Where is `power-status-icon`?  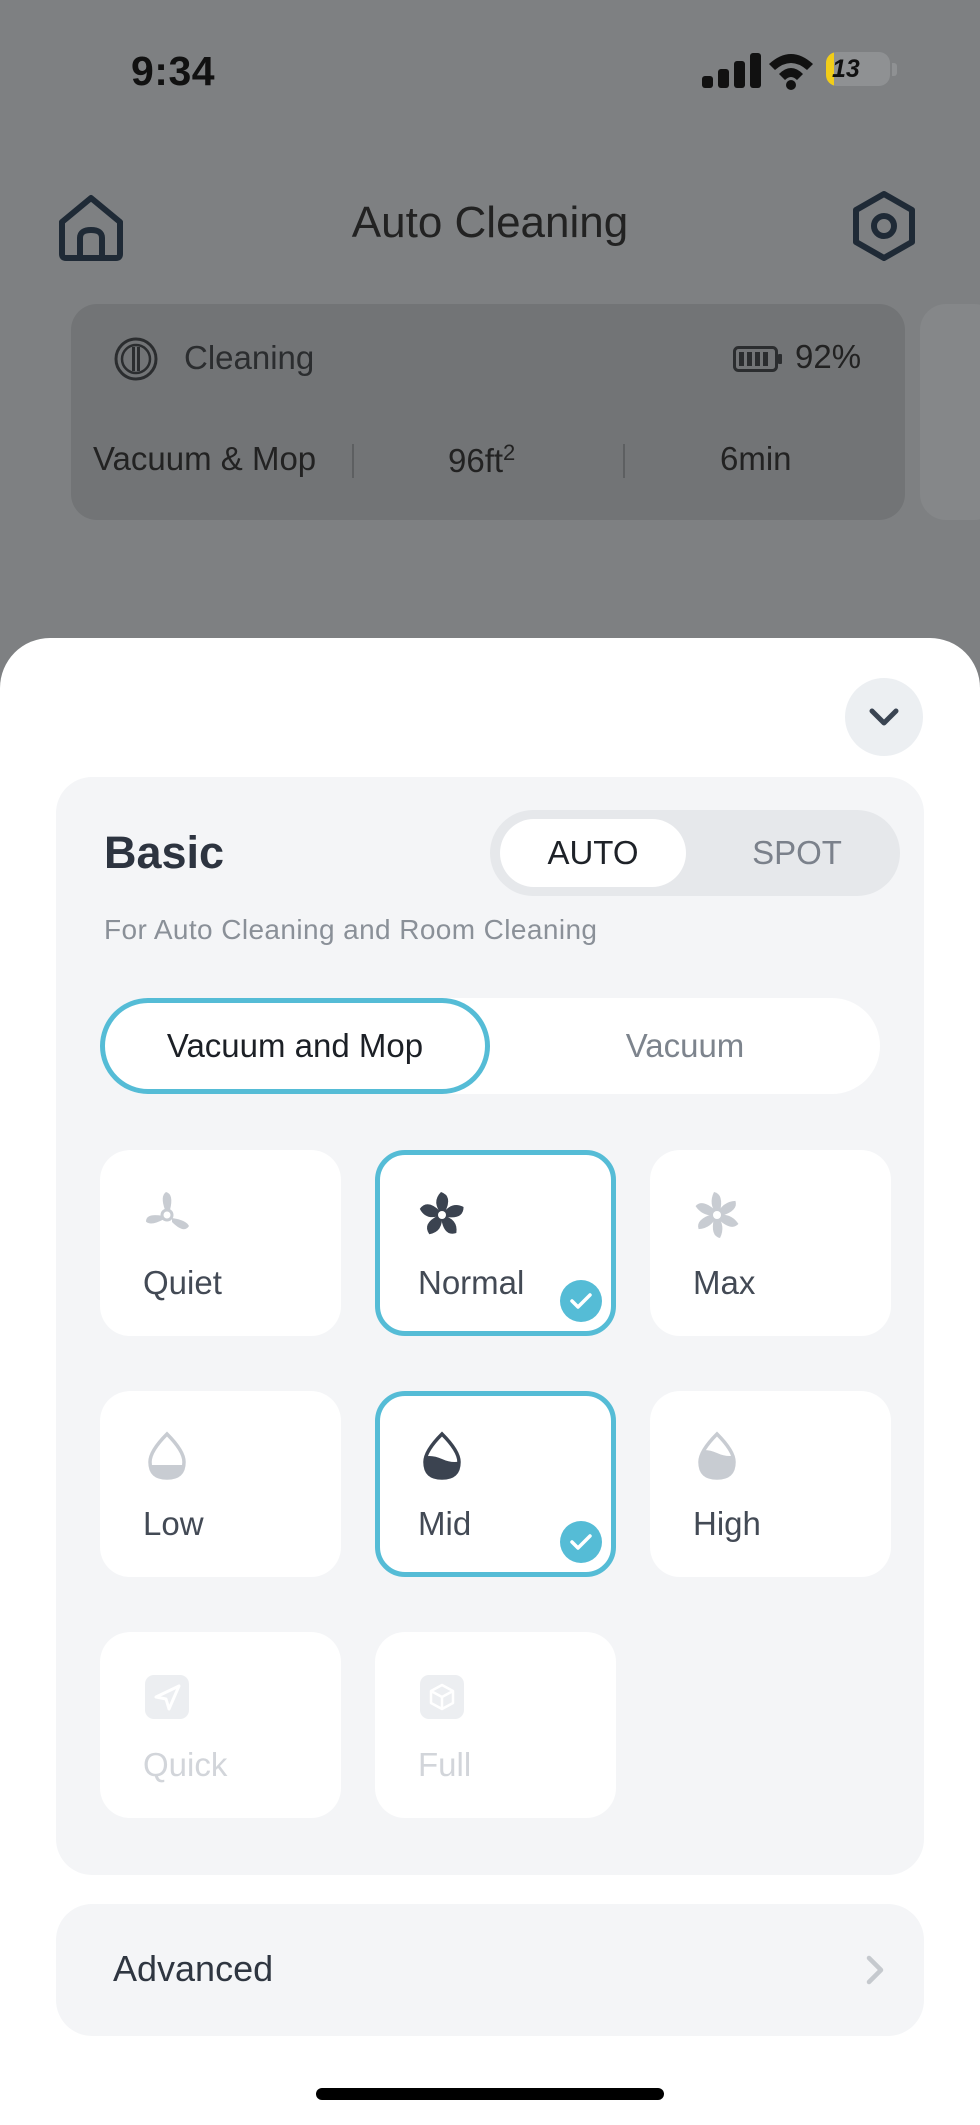
power-status-icon is located at coordinates (136, 359).